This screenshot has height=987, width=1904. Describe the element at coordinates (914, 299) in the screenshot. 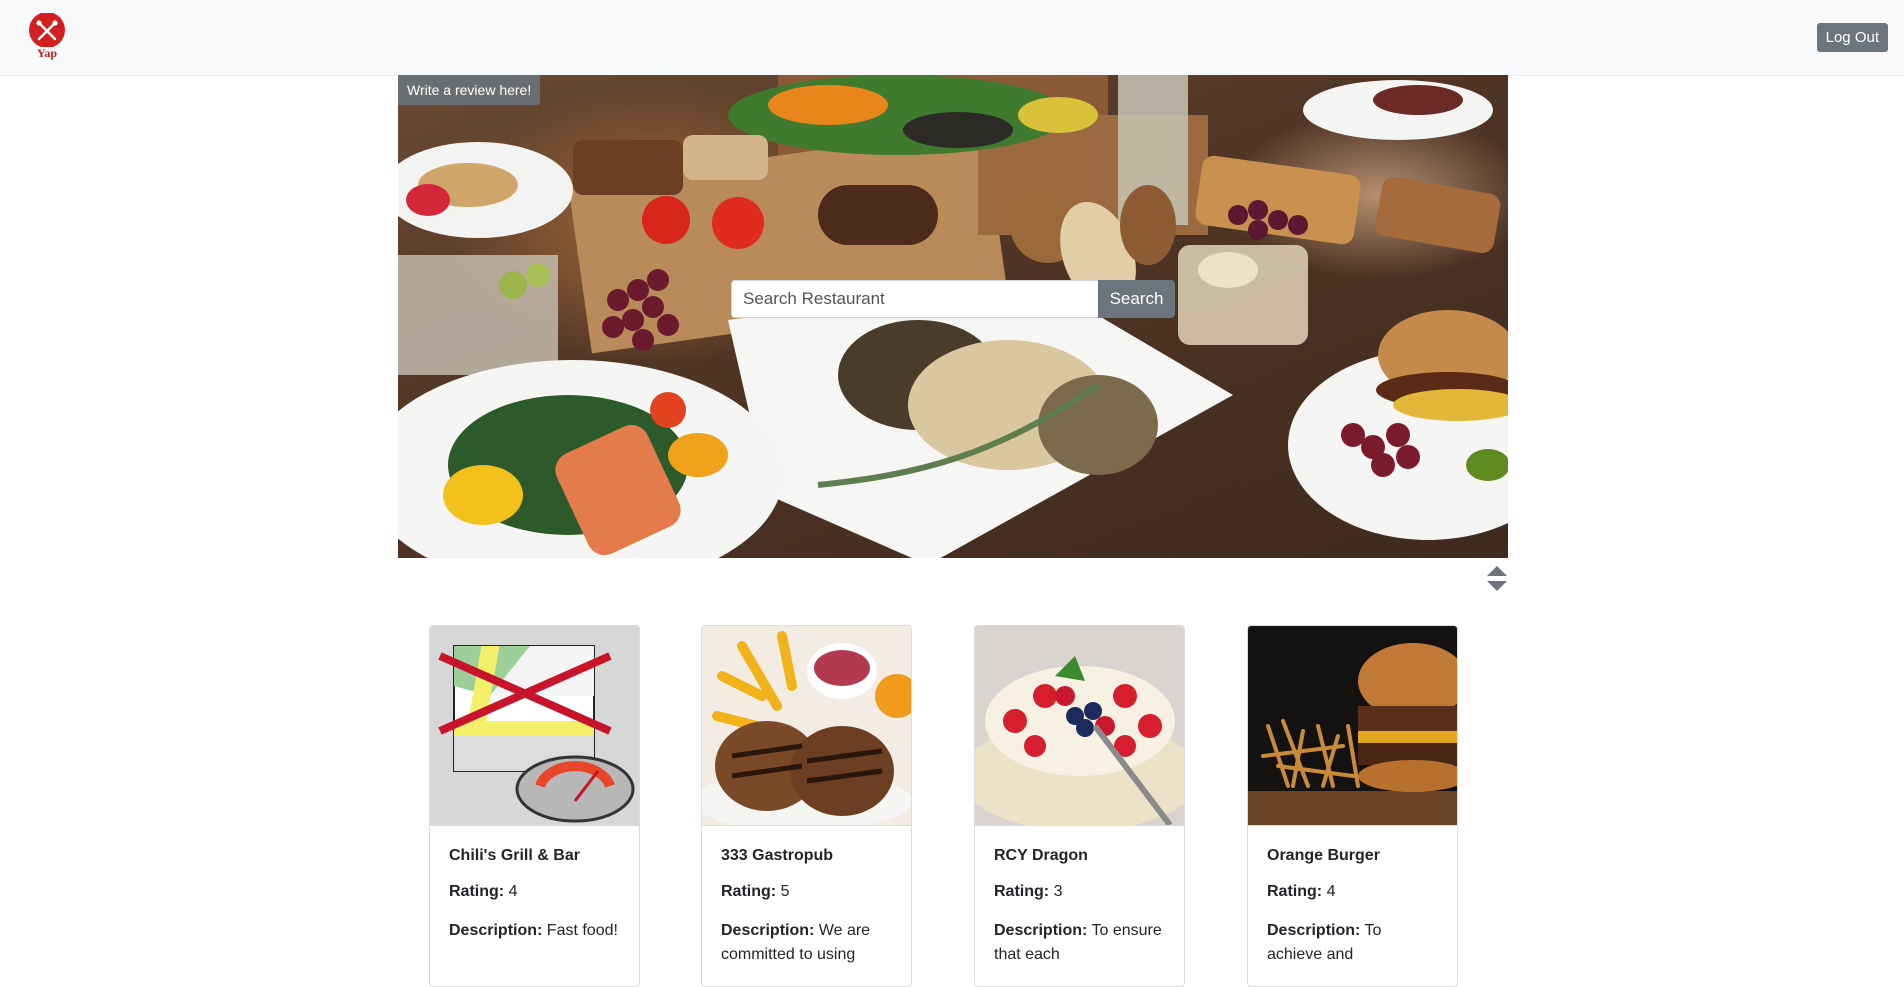

I see `search-input` at that location.